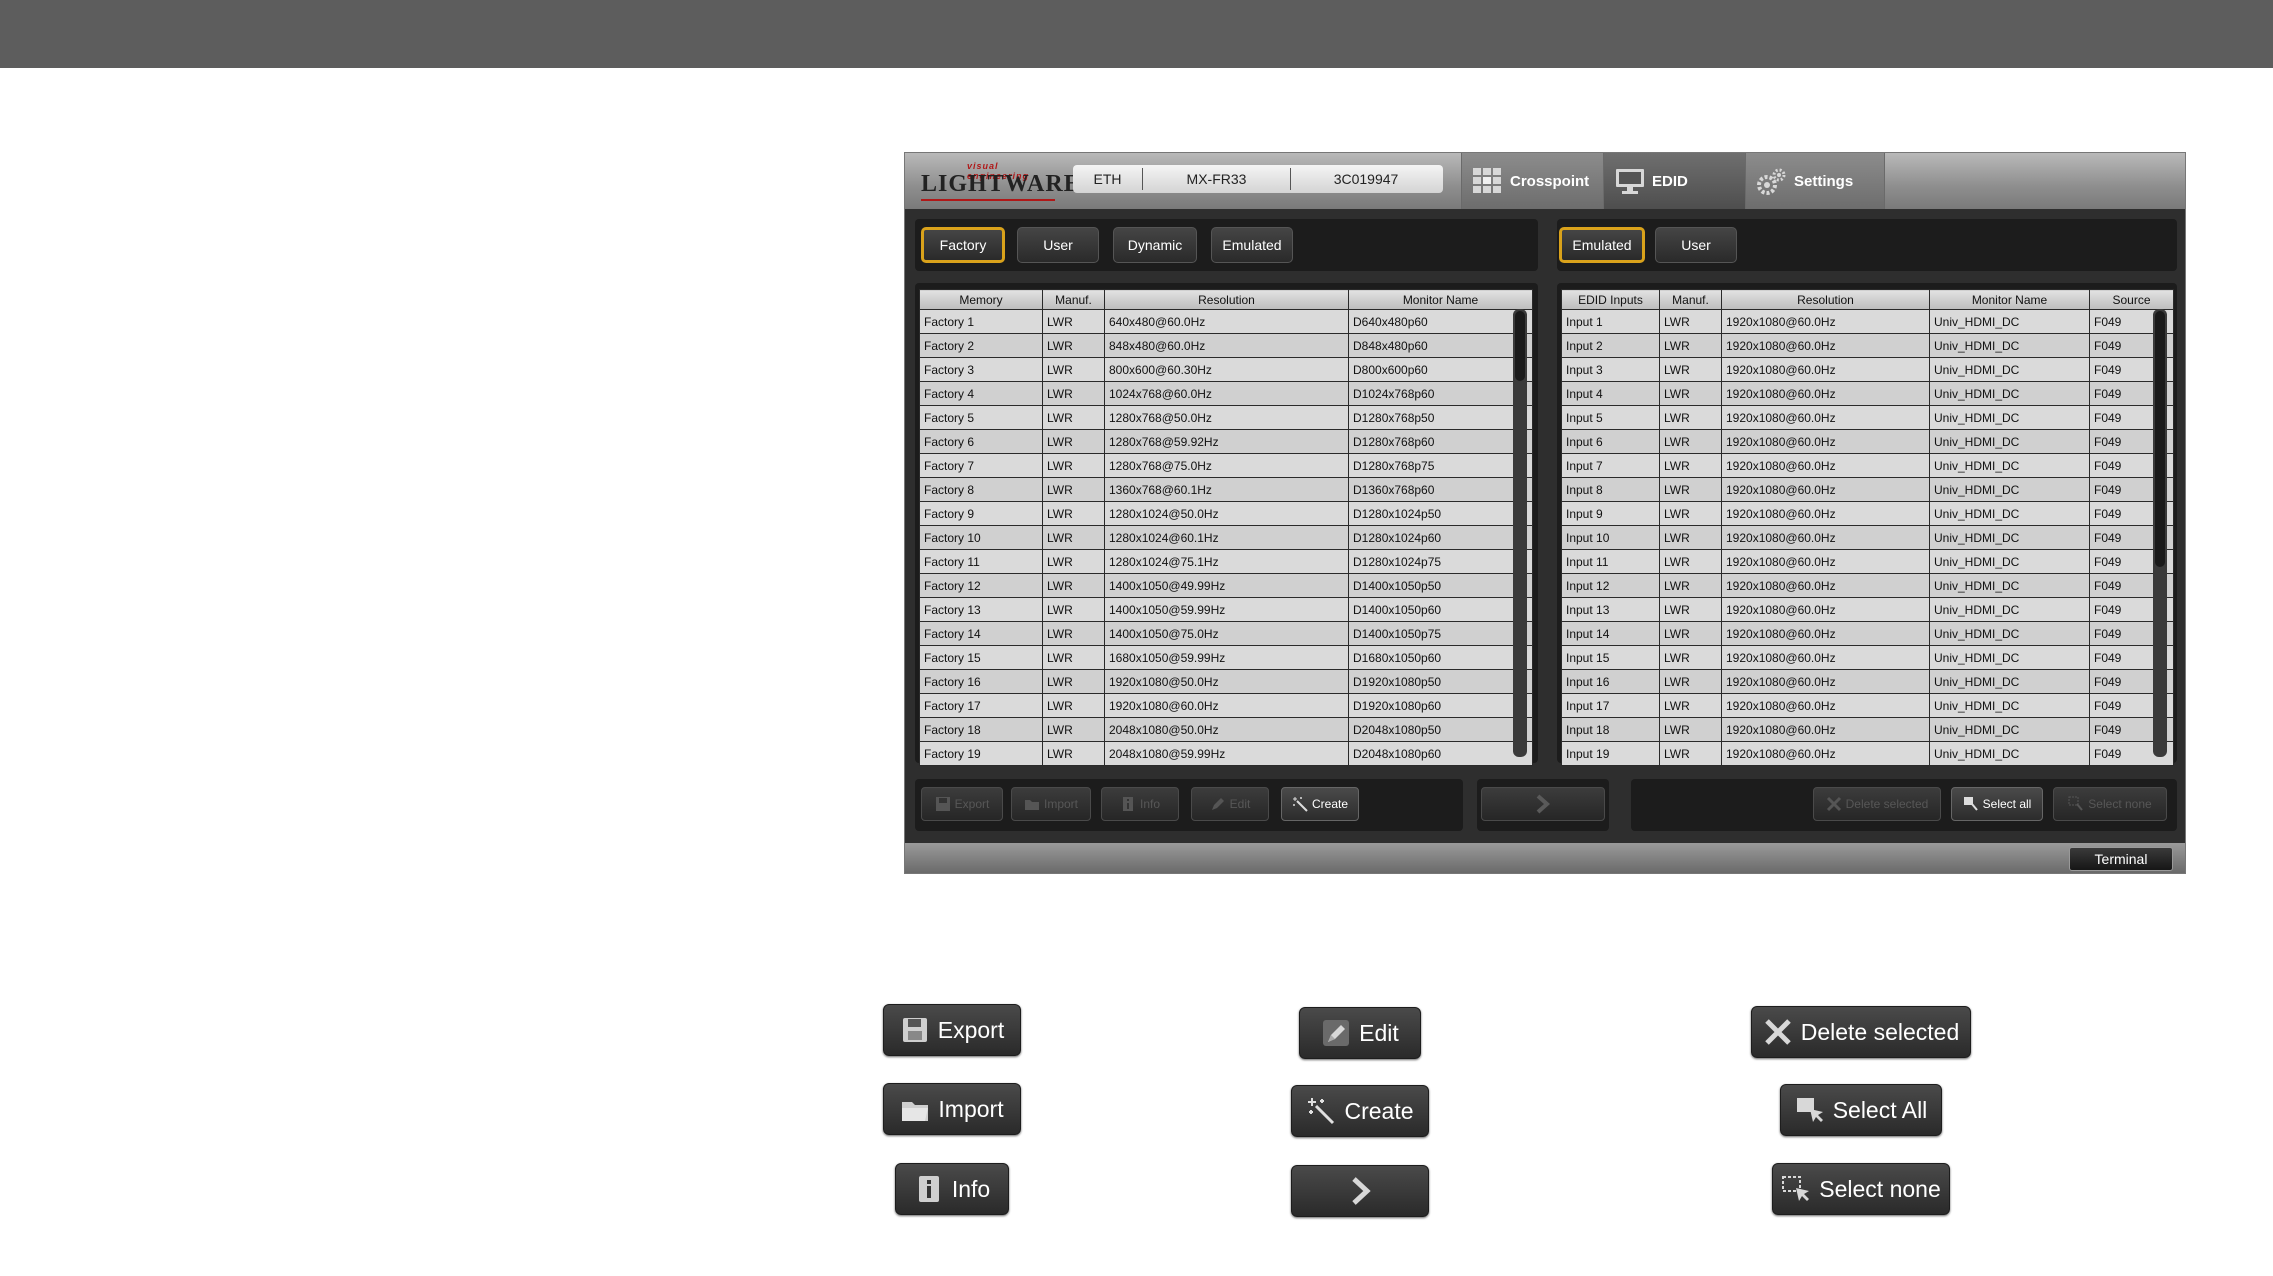 Image resolution: width=2273 pixels, height=1276 pixels. I want to click on tab-user: User, so click(1058, 245).